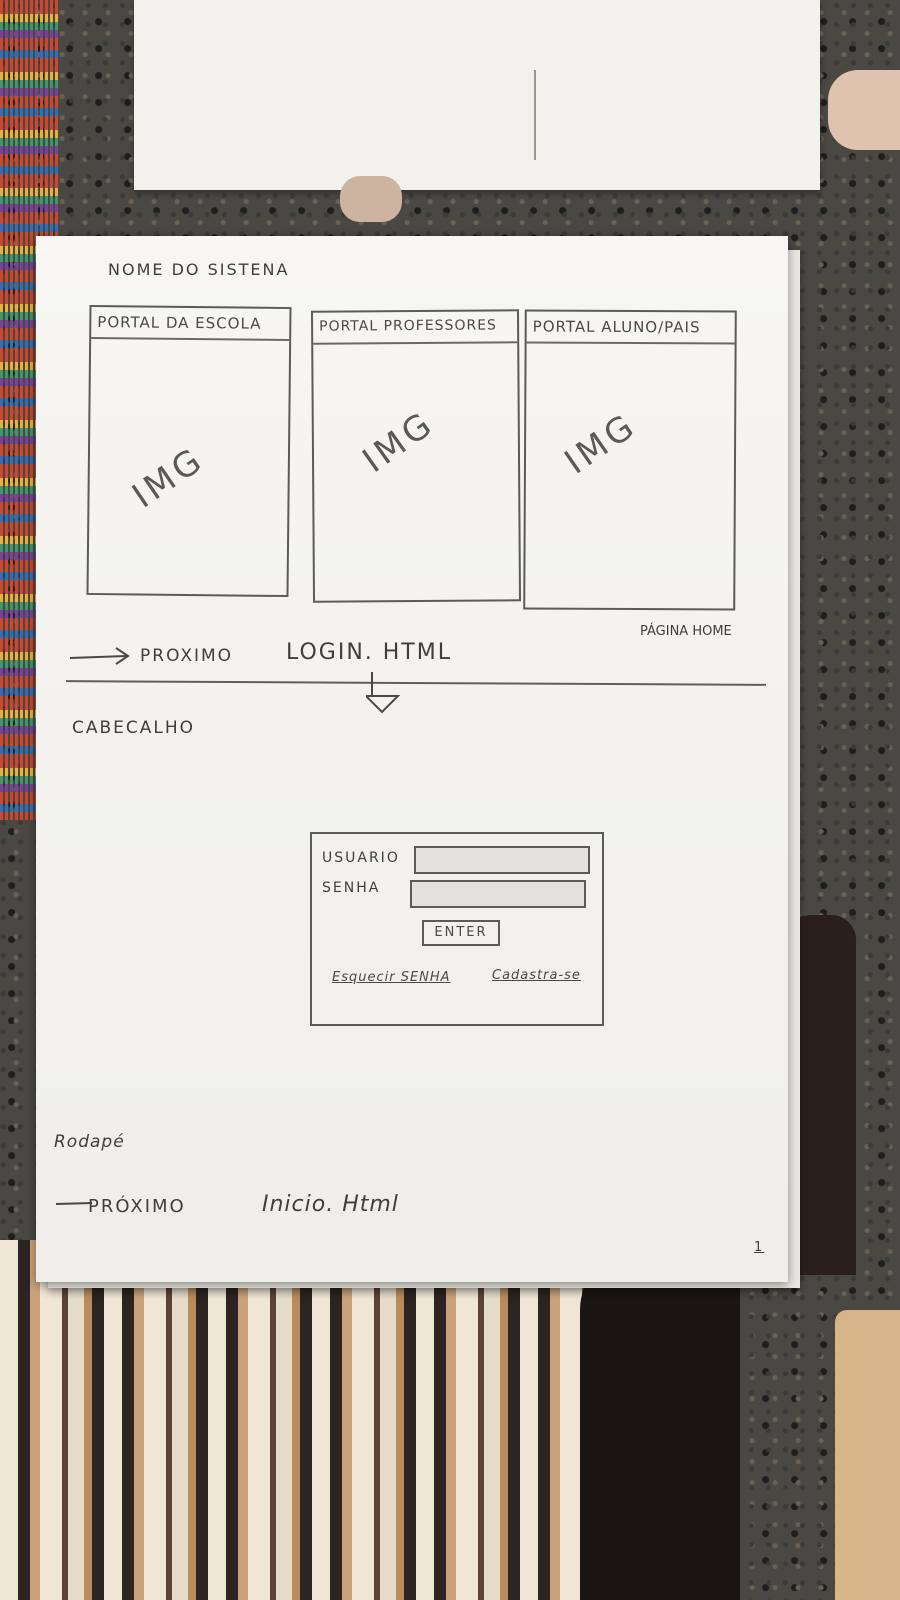 Image resolution: width=900 pixels, height=1600 pixels. I want to click on portal-professores-card: PORTAL PROFESSORES IMG, so click(416, 456).